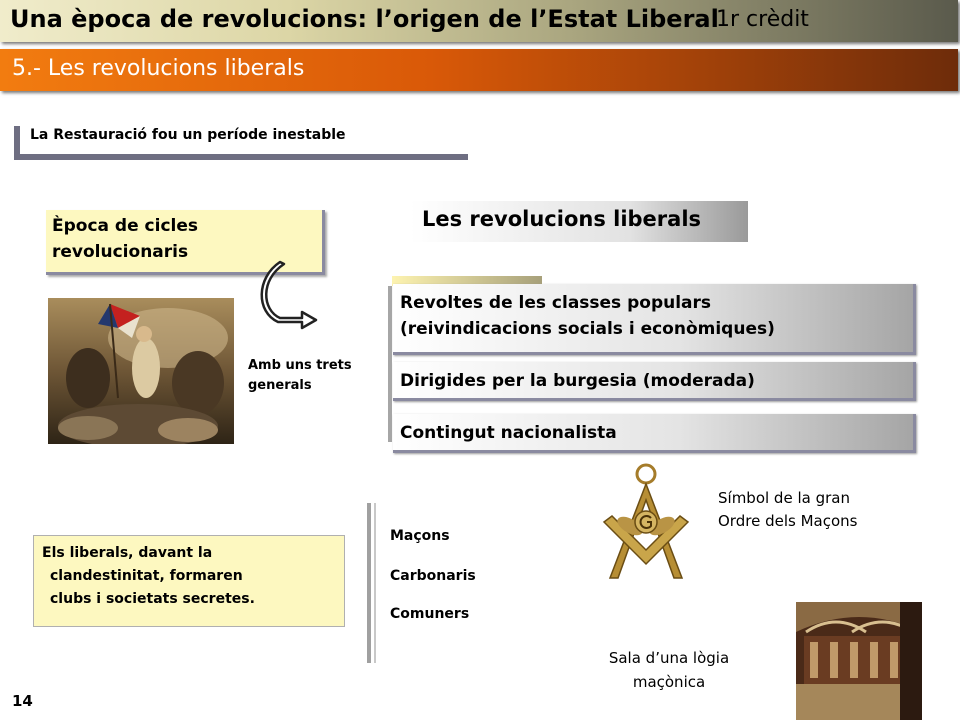 Image resolution: width=960 pixels, height=720 pixels. Describe the element at coordinates (788, 521) in the screenshot. I see `symbol-caption-line-2: Ordre dels Maçons` at that location.